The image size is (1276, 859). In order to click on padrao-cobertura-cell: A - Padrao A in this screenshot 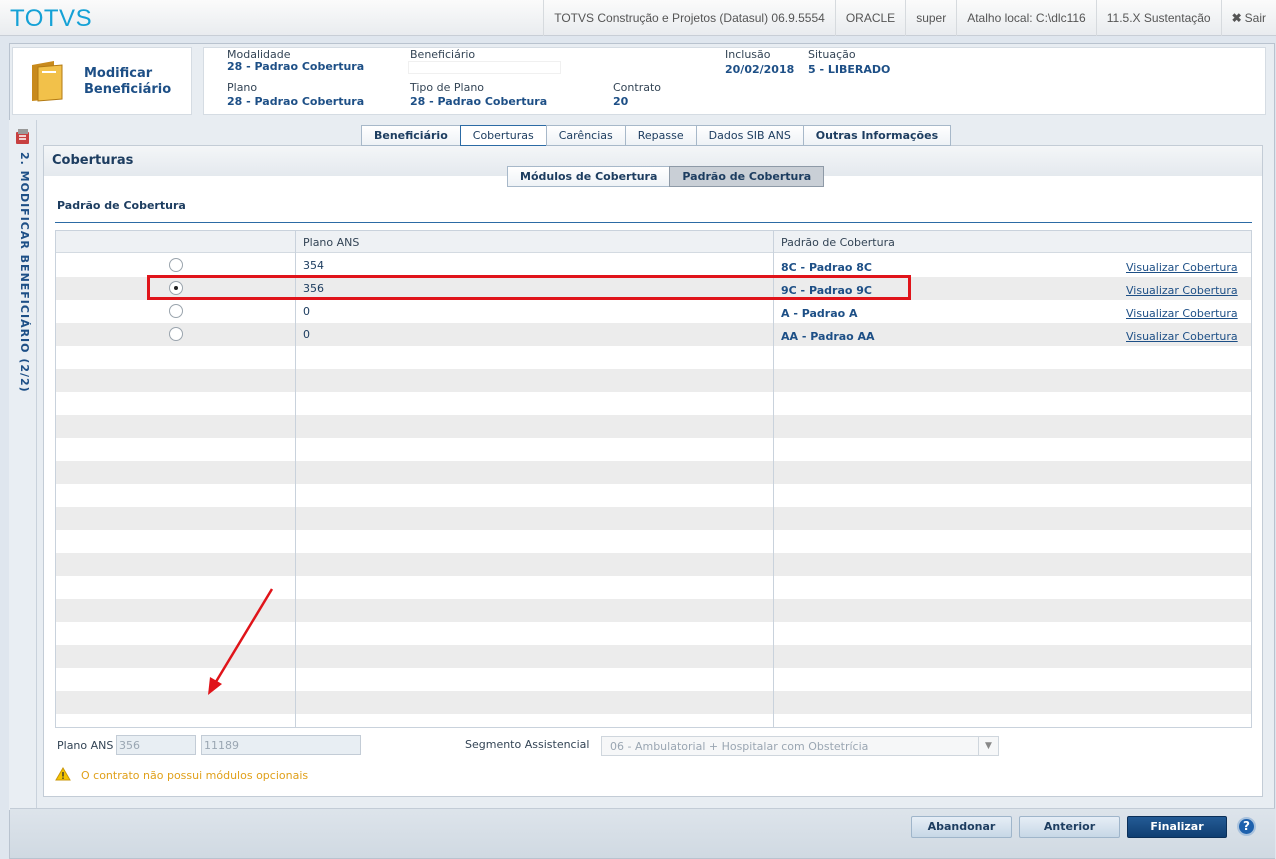, I will do `click(819, 313)`.